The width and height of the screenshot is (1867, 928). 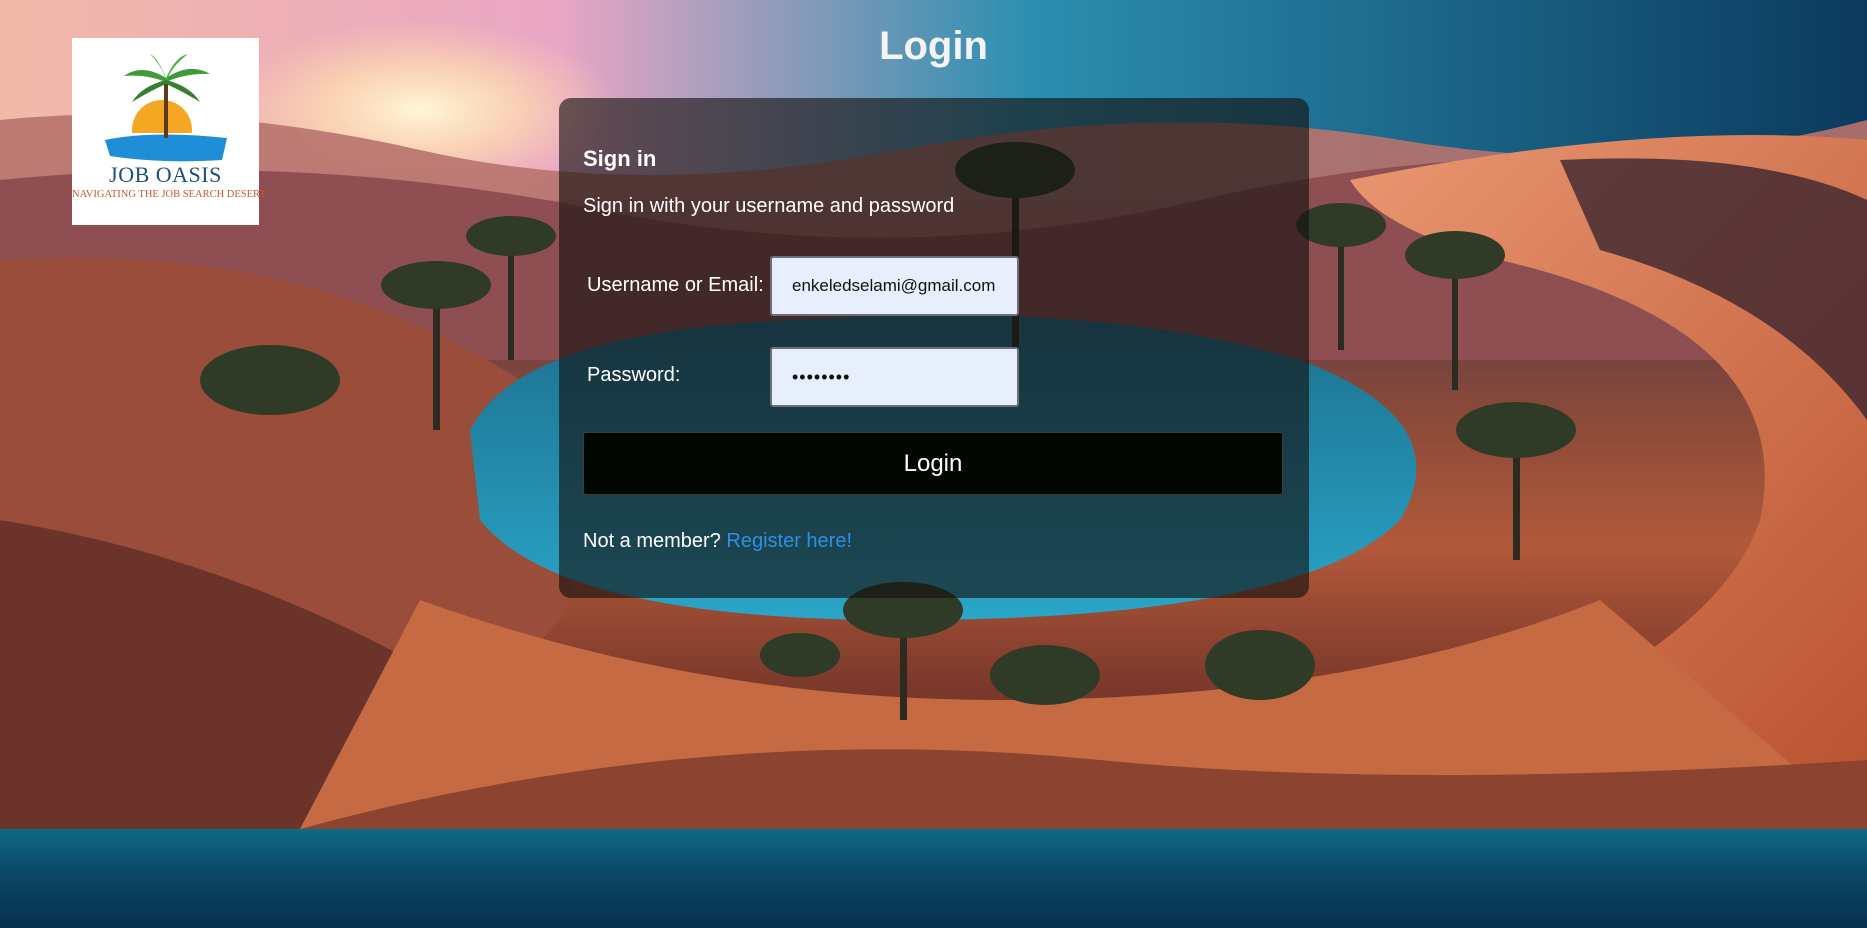 What do you see at coordinates (169, 194) in the screenshot?
I see `logo-tagline: NAVIGATING THE JOB SEARCH DESERT` at bounding box center [169, 194].